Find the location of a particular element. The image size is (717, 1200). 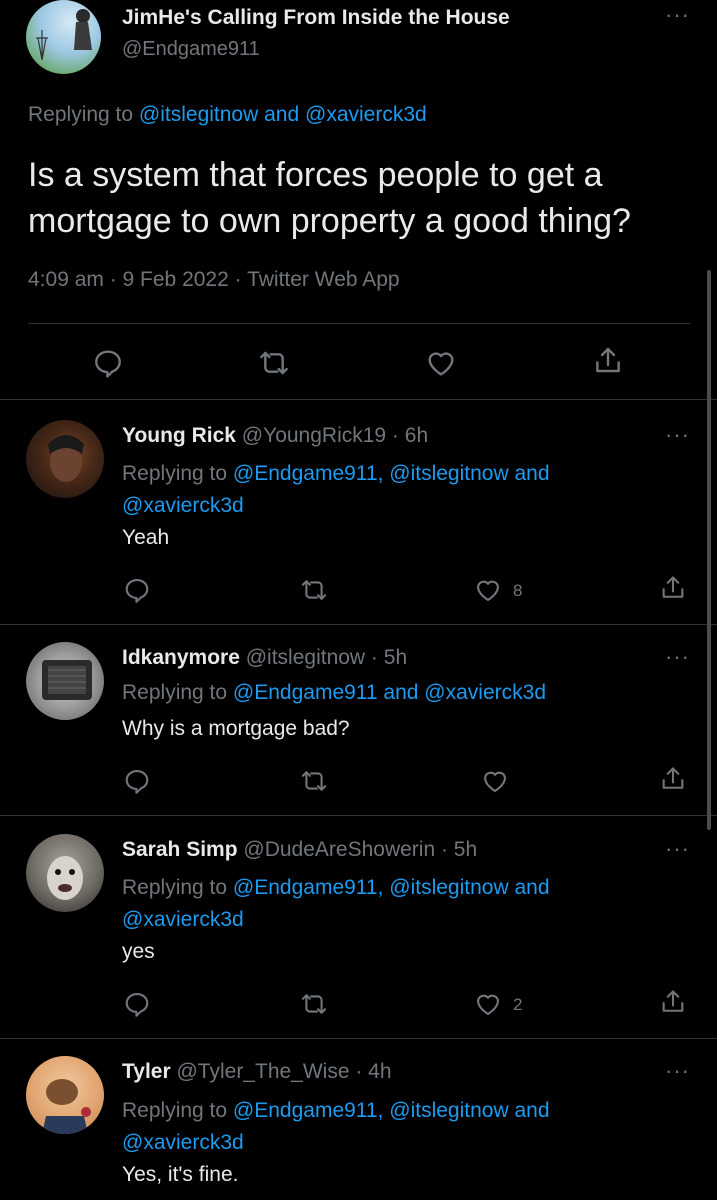

like-count: 8 is located at coordinates (518, 590).